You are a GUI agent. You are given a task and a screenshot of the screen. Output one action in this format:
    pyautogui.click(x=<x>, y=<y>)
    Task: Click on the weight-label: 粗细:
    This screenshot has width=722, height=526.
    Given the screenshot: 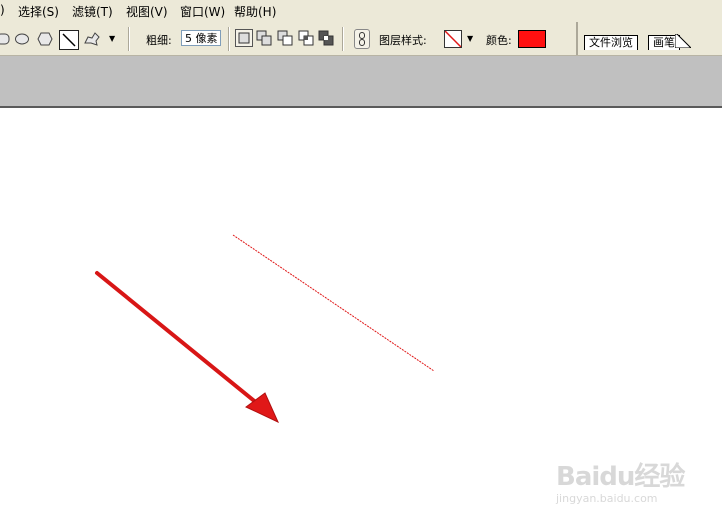 What is the action you would take?
    pyautogui.click(x=159, y=40)
    